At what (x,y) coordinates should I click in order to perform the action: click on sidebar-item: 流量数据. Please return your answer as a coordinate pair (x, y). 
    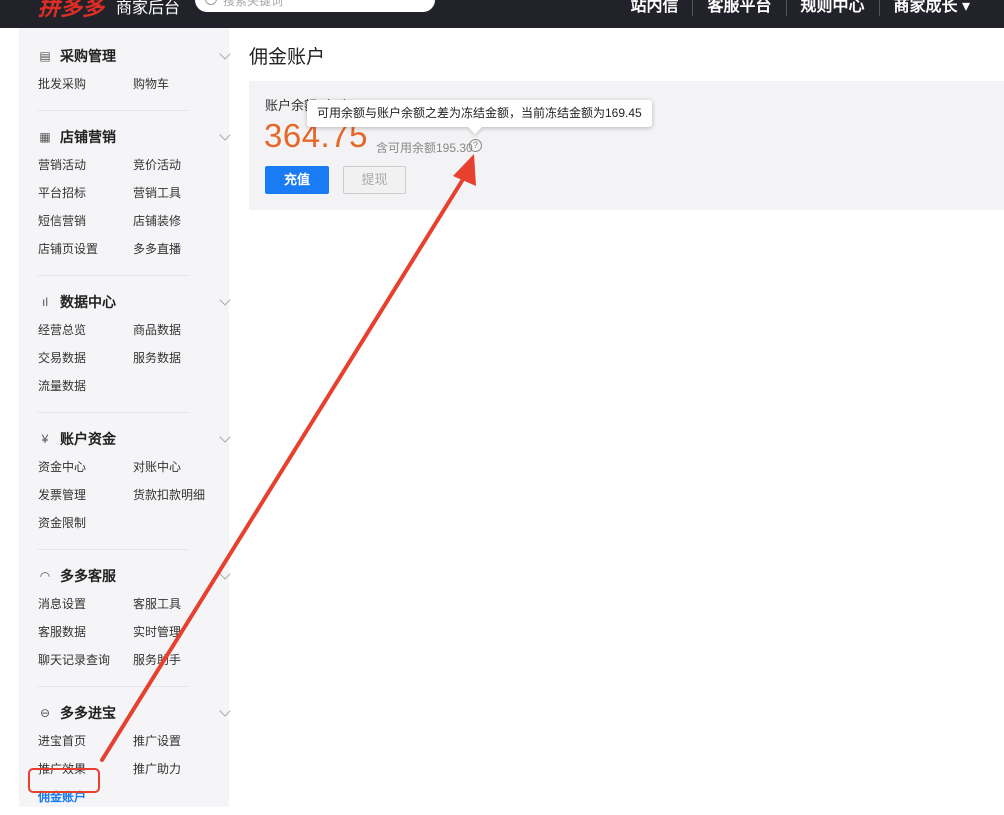
    Looking at the image, I should click on (85, 390).